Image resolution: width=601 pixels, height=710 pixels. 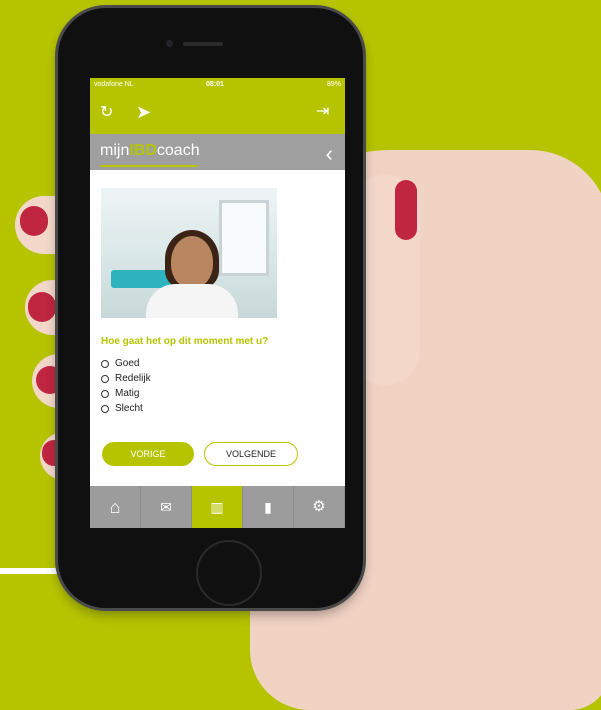 I want to click on status-bar: vodafone NL 08:01 89%, so click(x=217, y=85).